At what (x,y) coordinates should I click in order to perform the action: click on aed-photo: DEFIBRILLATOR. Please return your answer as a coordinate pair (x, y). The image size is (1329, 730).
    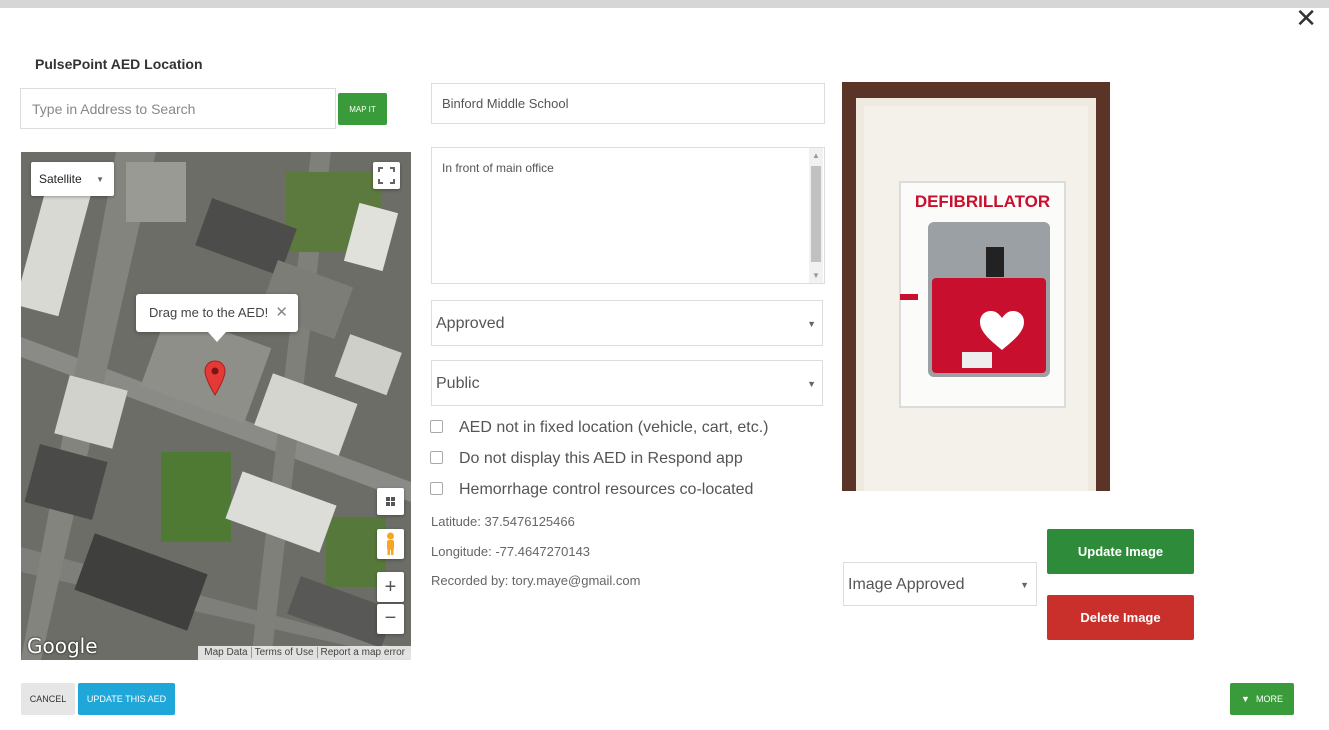
    Looking at the image, I should click on (976, 286).